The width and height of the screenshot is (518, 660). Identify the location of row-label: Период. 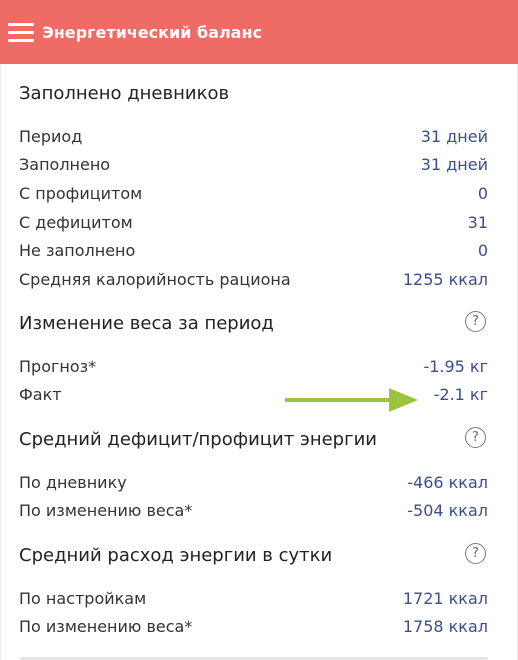
(51, 136).